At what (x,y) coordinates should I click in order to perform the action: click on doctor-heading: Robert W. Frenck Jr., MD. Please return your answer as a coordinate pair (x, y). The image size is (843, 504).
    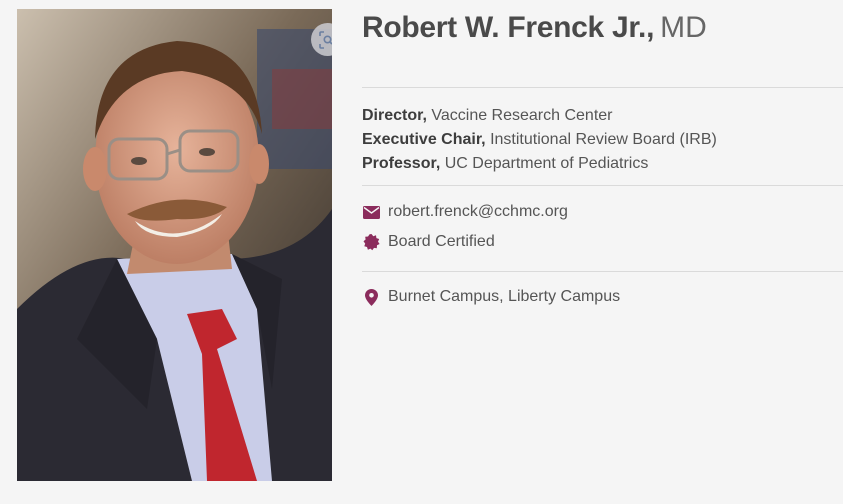
    Looking at the image, I should click on (534, 28).